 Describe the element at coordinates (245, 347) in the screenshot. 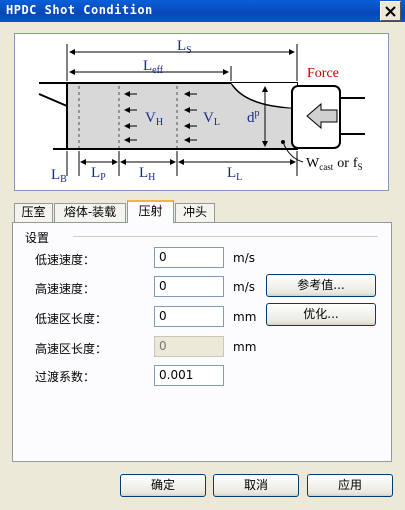

I see `high-speed-length-unit: mm` at that location.